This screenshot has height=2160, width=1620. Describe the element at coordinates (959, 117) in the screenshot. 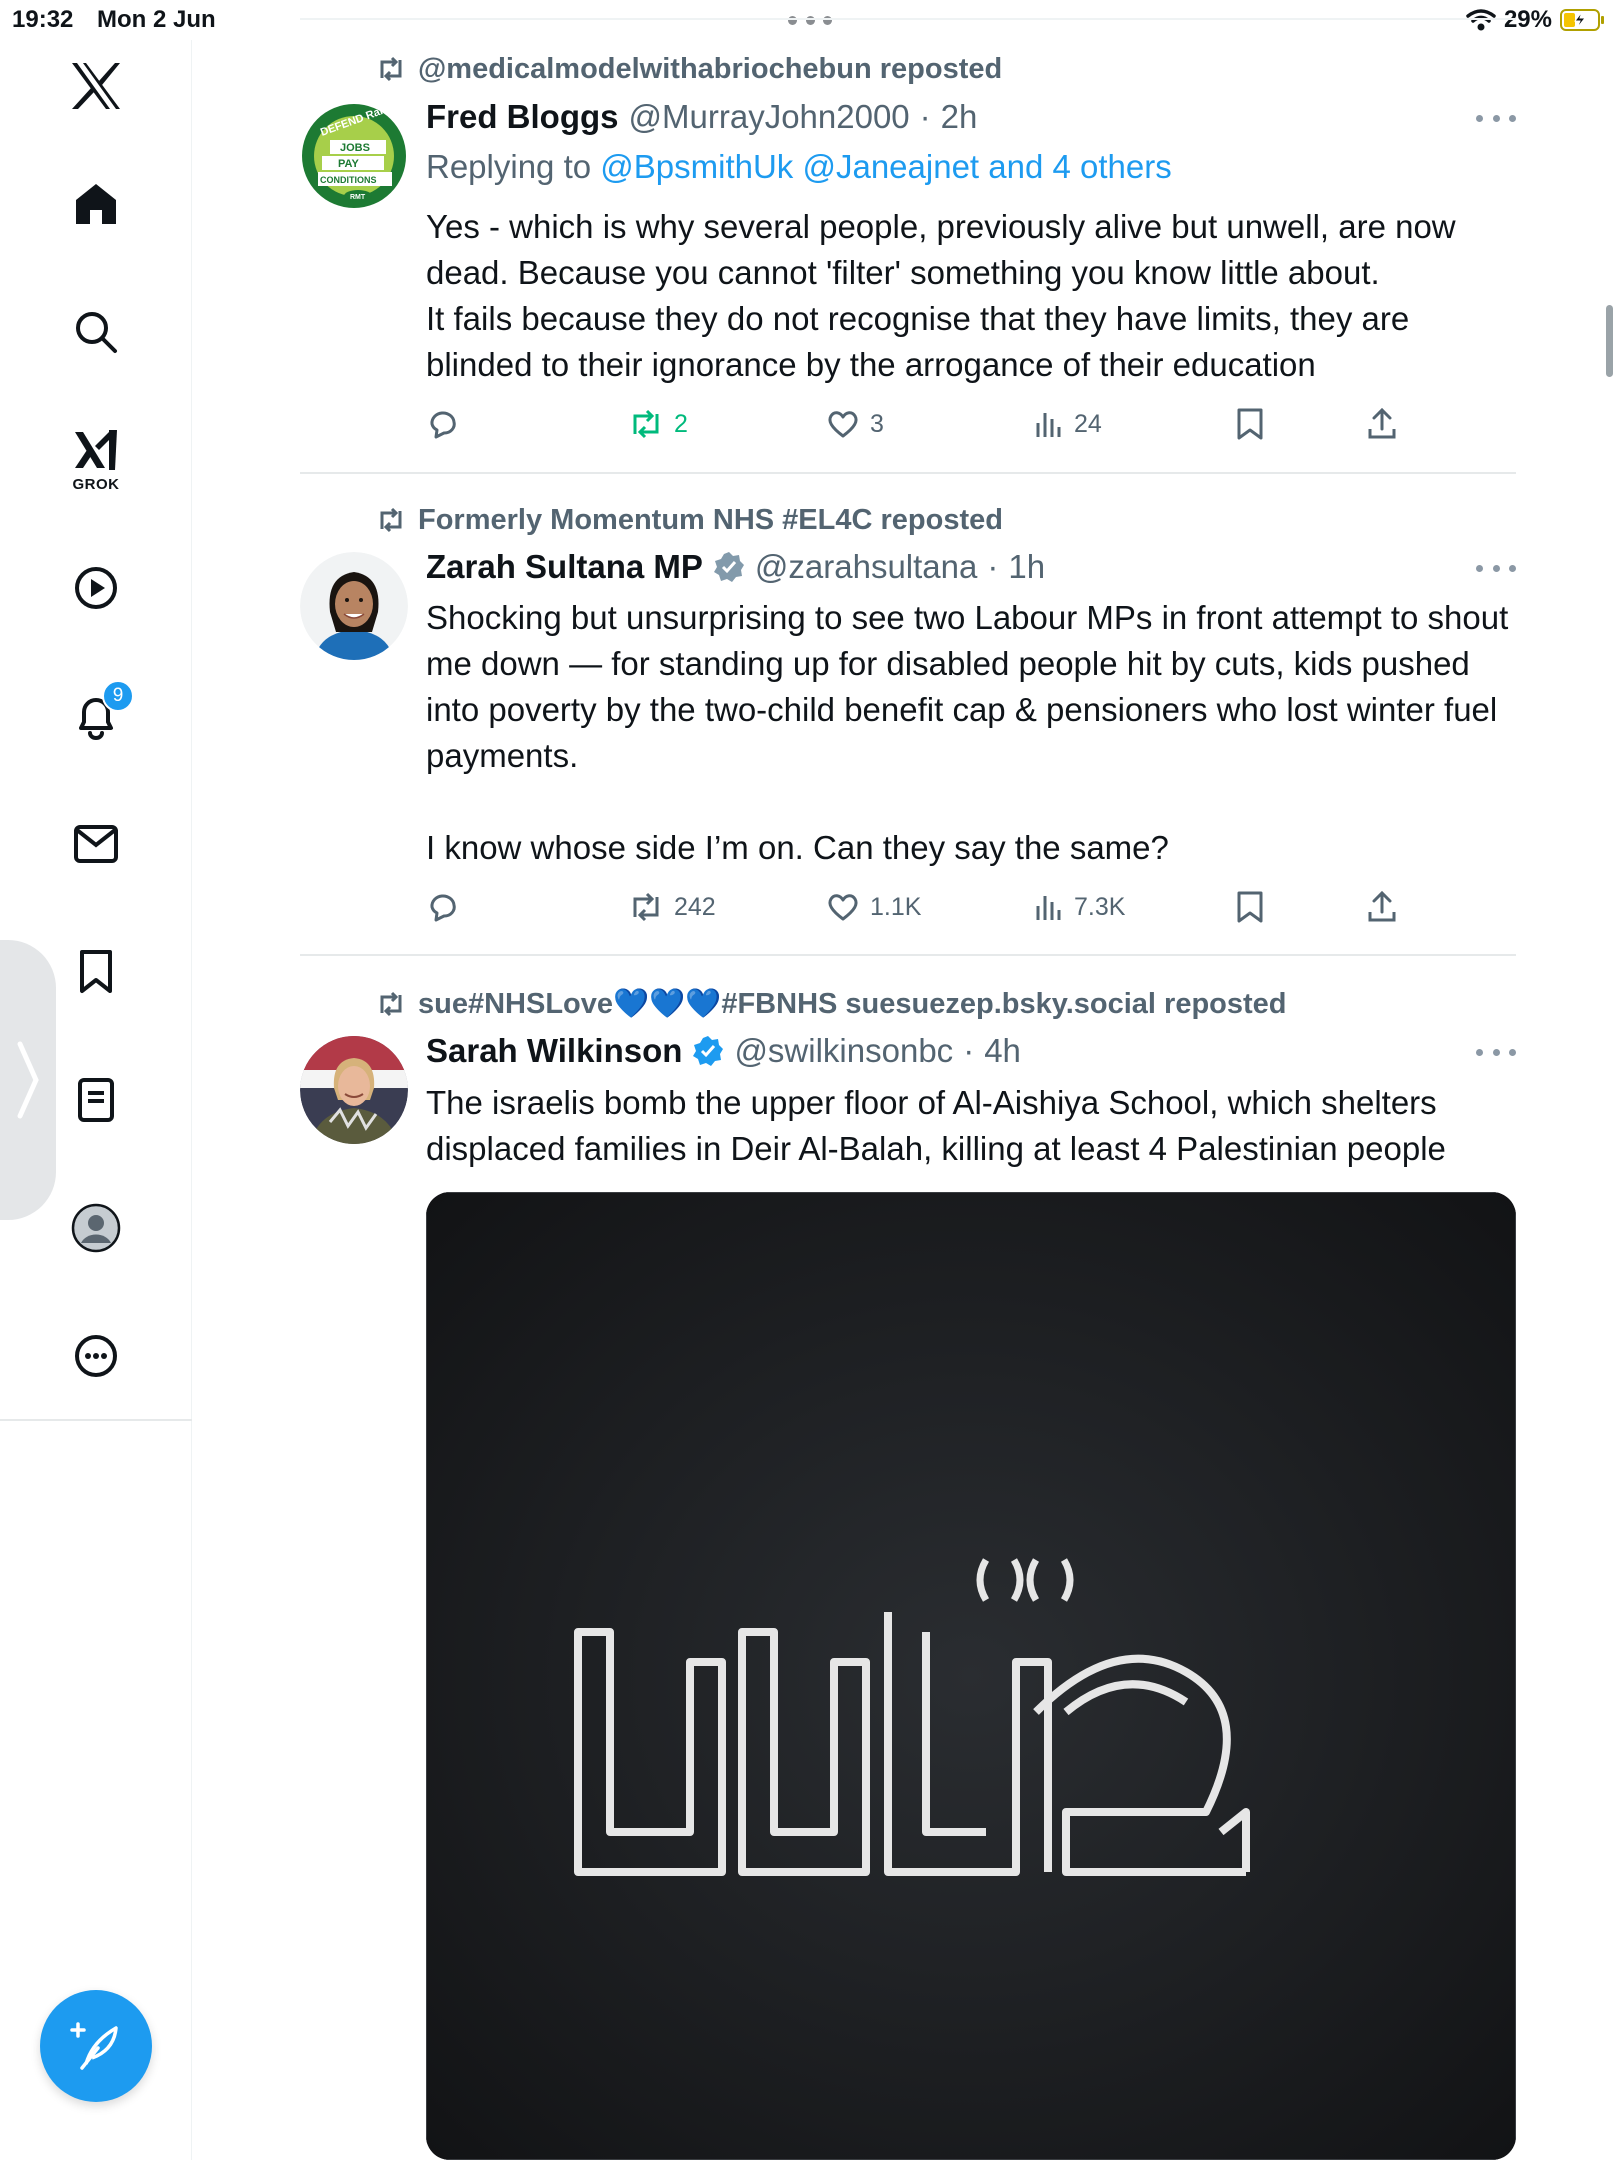

I see `tweet-time: 2h` at that location.